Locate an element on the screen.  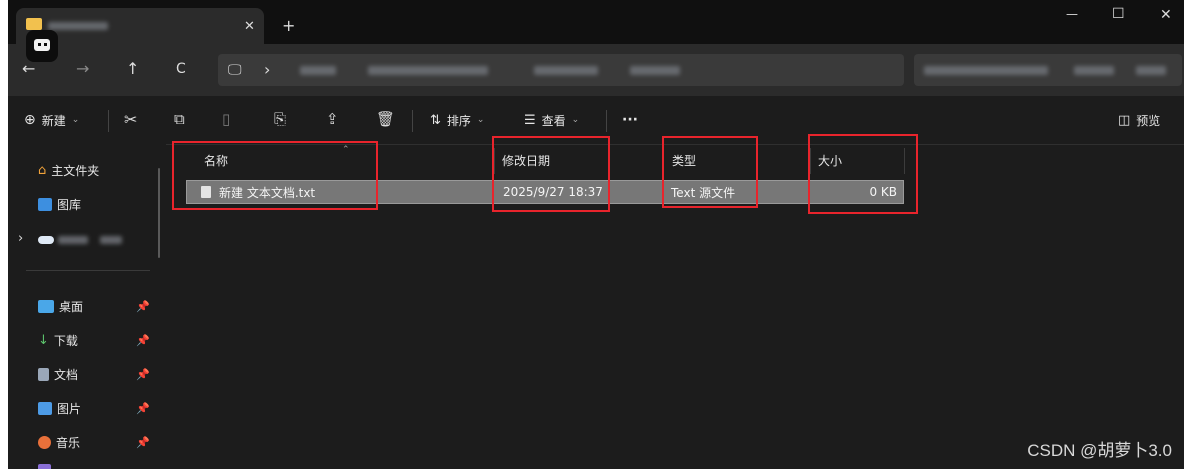
cut-icon: ✂ is located at coordinates (130, 120).